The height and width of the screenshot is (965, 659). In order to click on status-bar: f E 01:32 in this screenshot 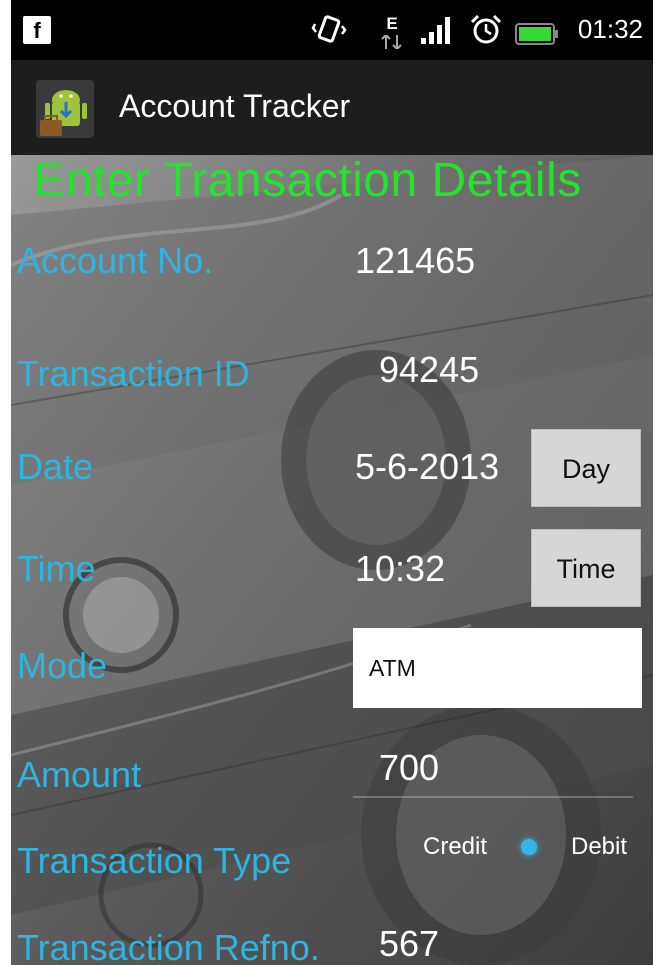, I will do `click(332, 30)`.